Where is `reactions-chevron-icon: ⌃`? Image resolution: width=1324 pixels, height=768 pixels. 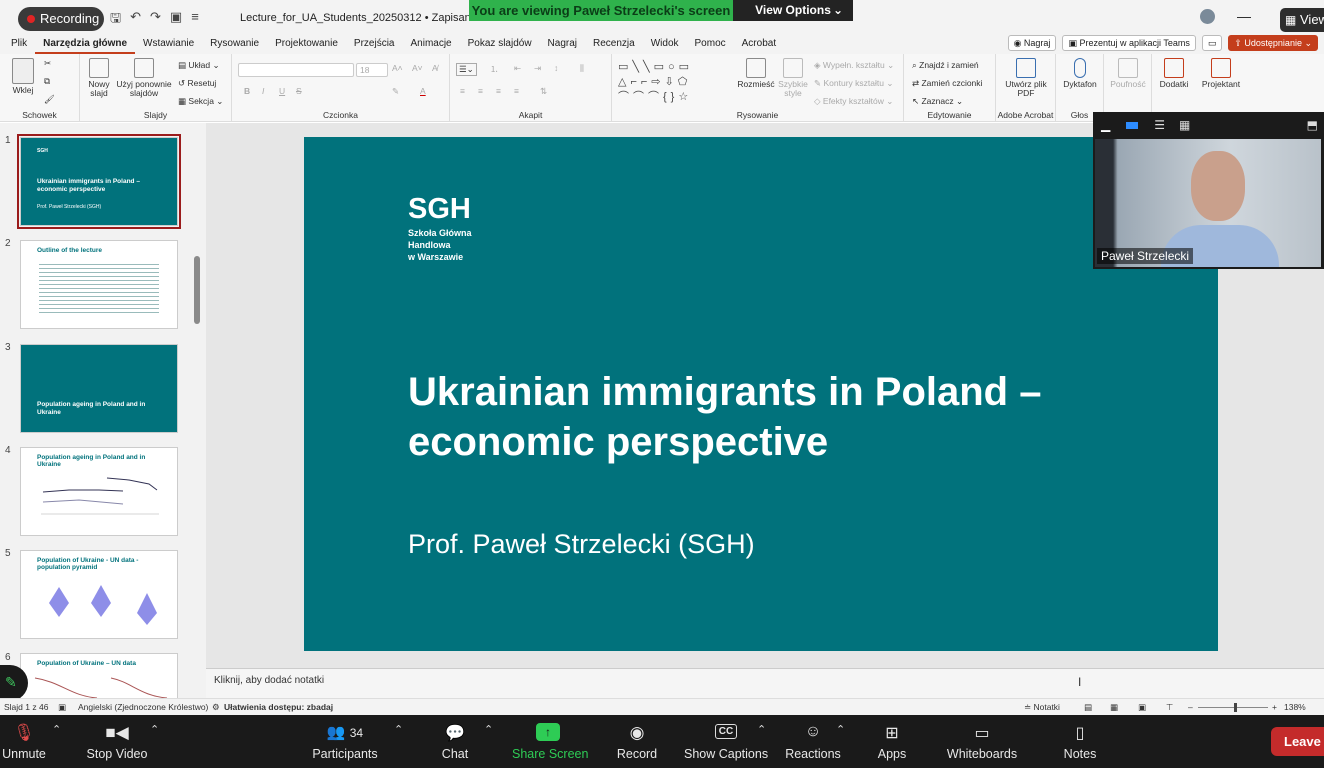 reactions-chevron-icon: ⌃ is located at coordinates (840, 729).